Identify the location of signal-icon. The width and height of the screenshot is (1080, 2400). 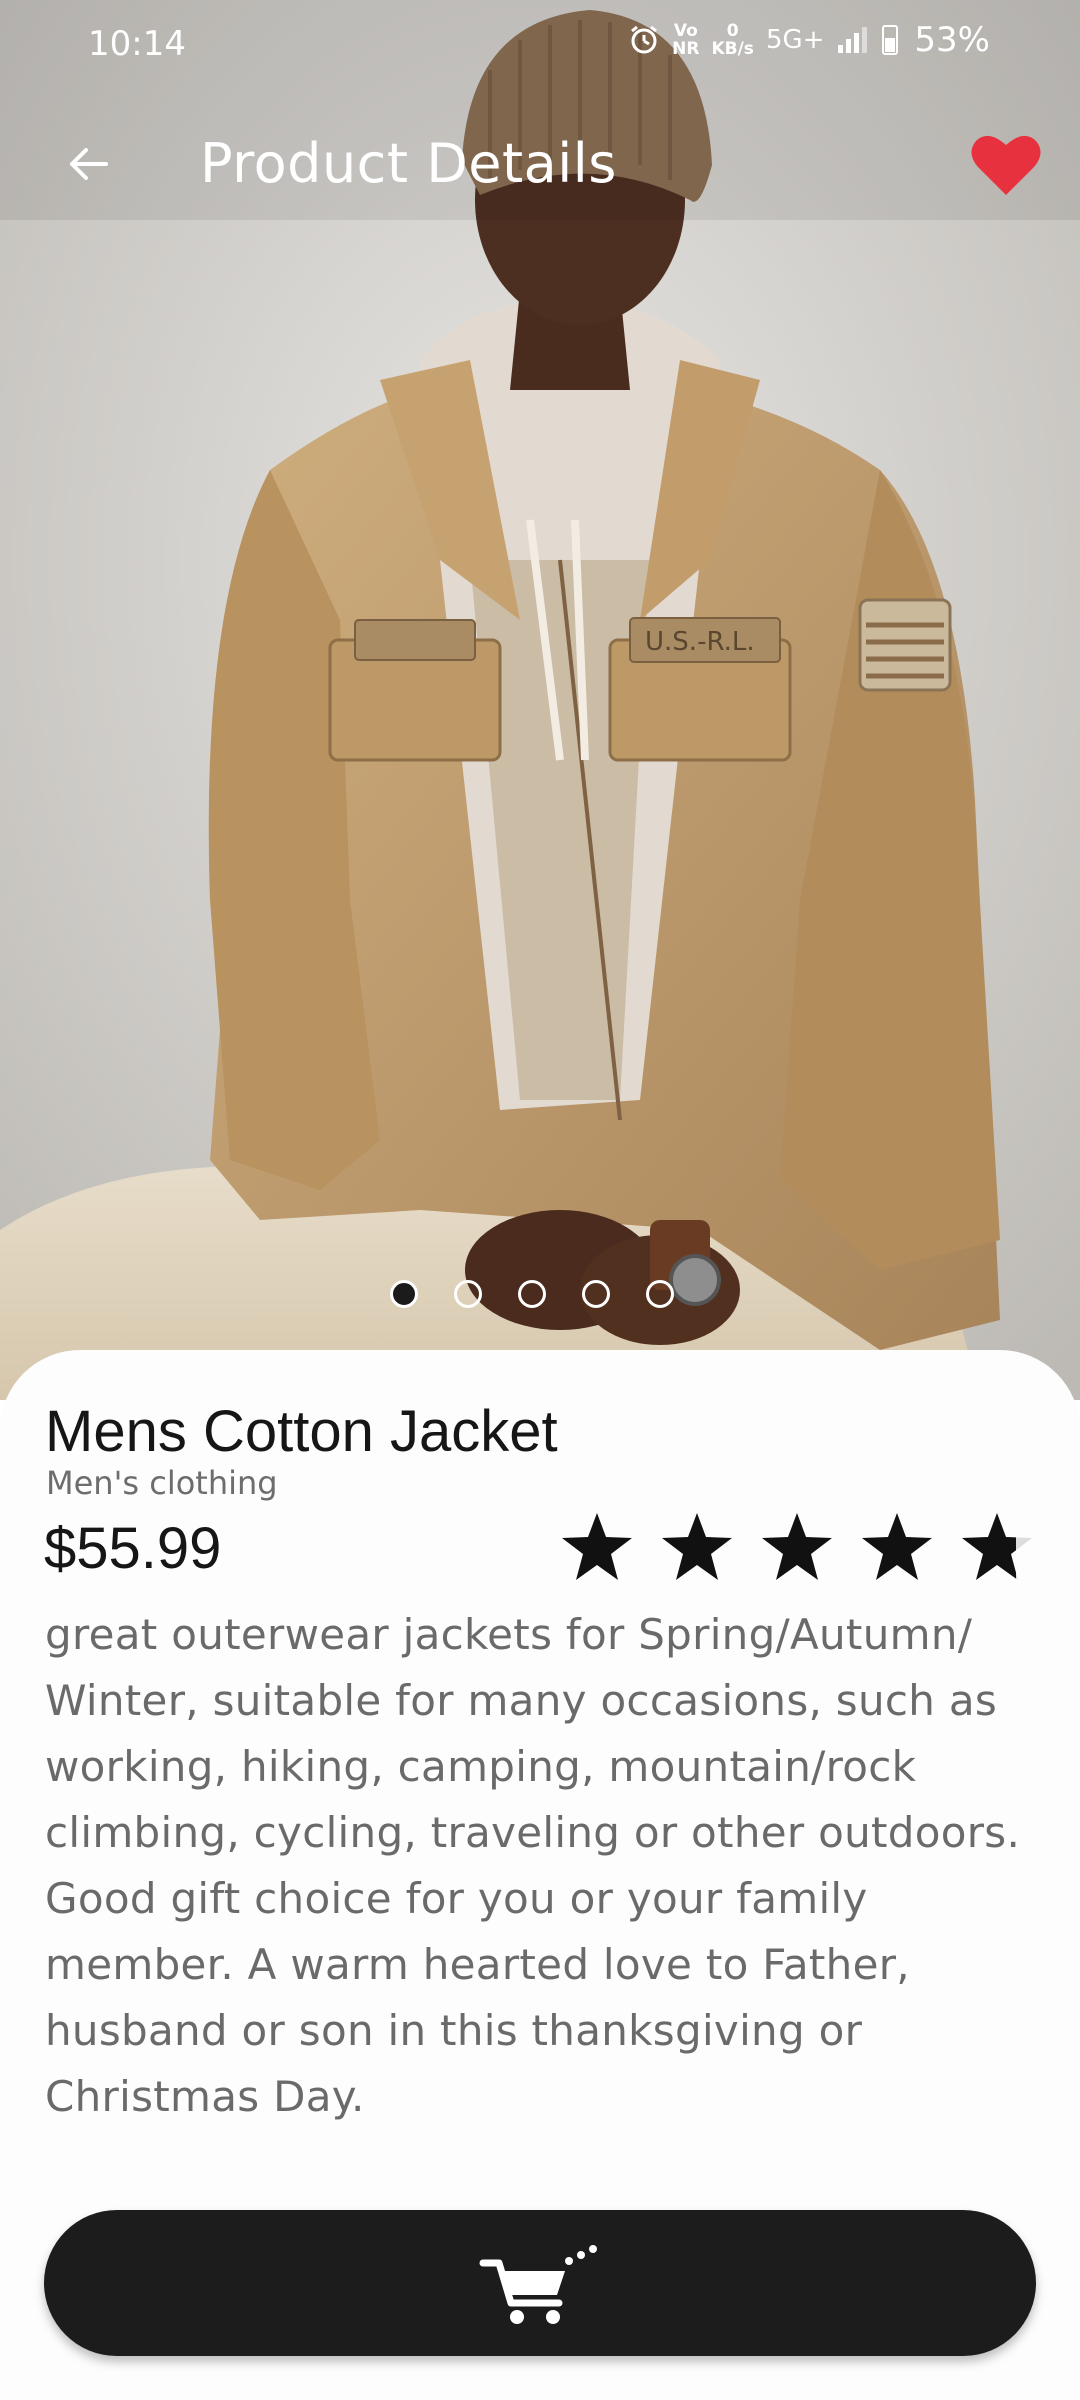
(853, 40).